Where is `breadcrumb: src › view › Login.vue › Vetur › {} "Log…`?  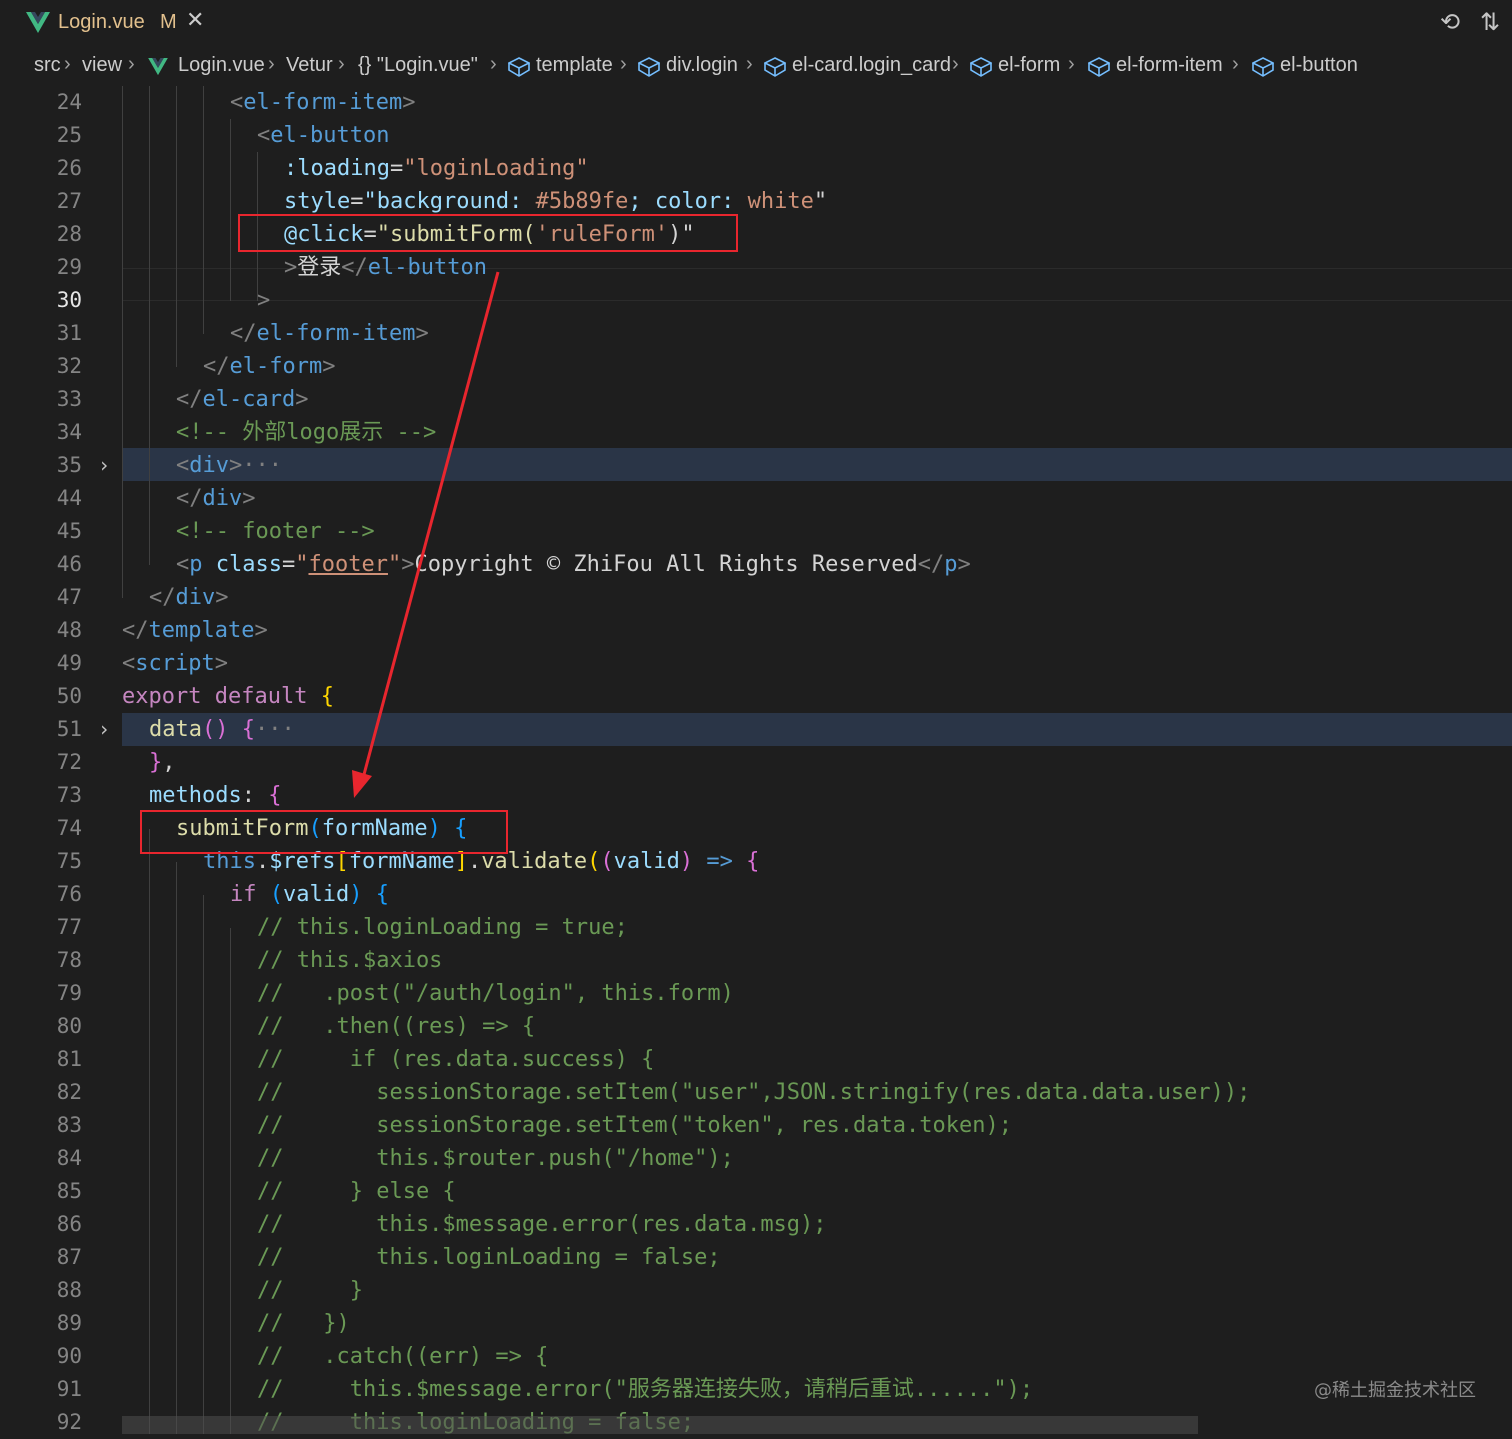 breadcrumb: src › view › Login.vue › Vetur › {} "Log… is located at coordinates (756, 67).